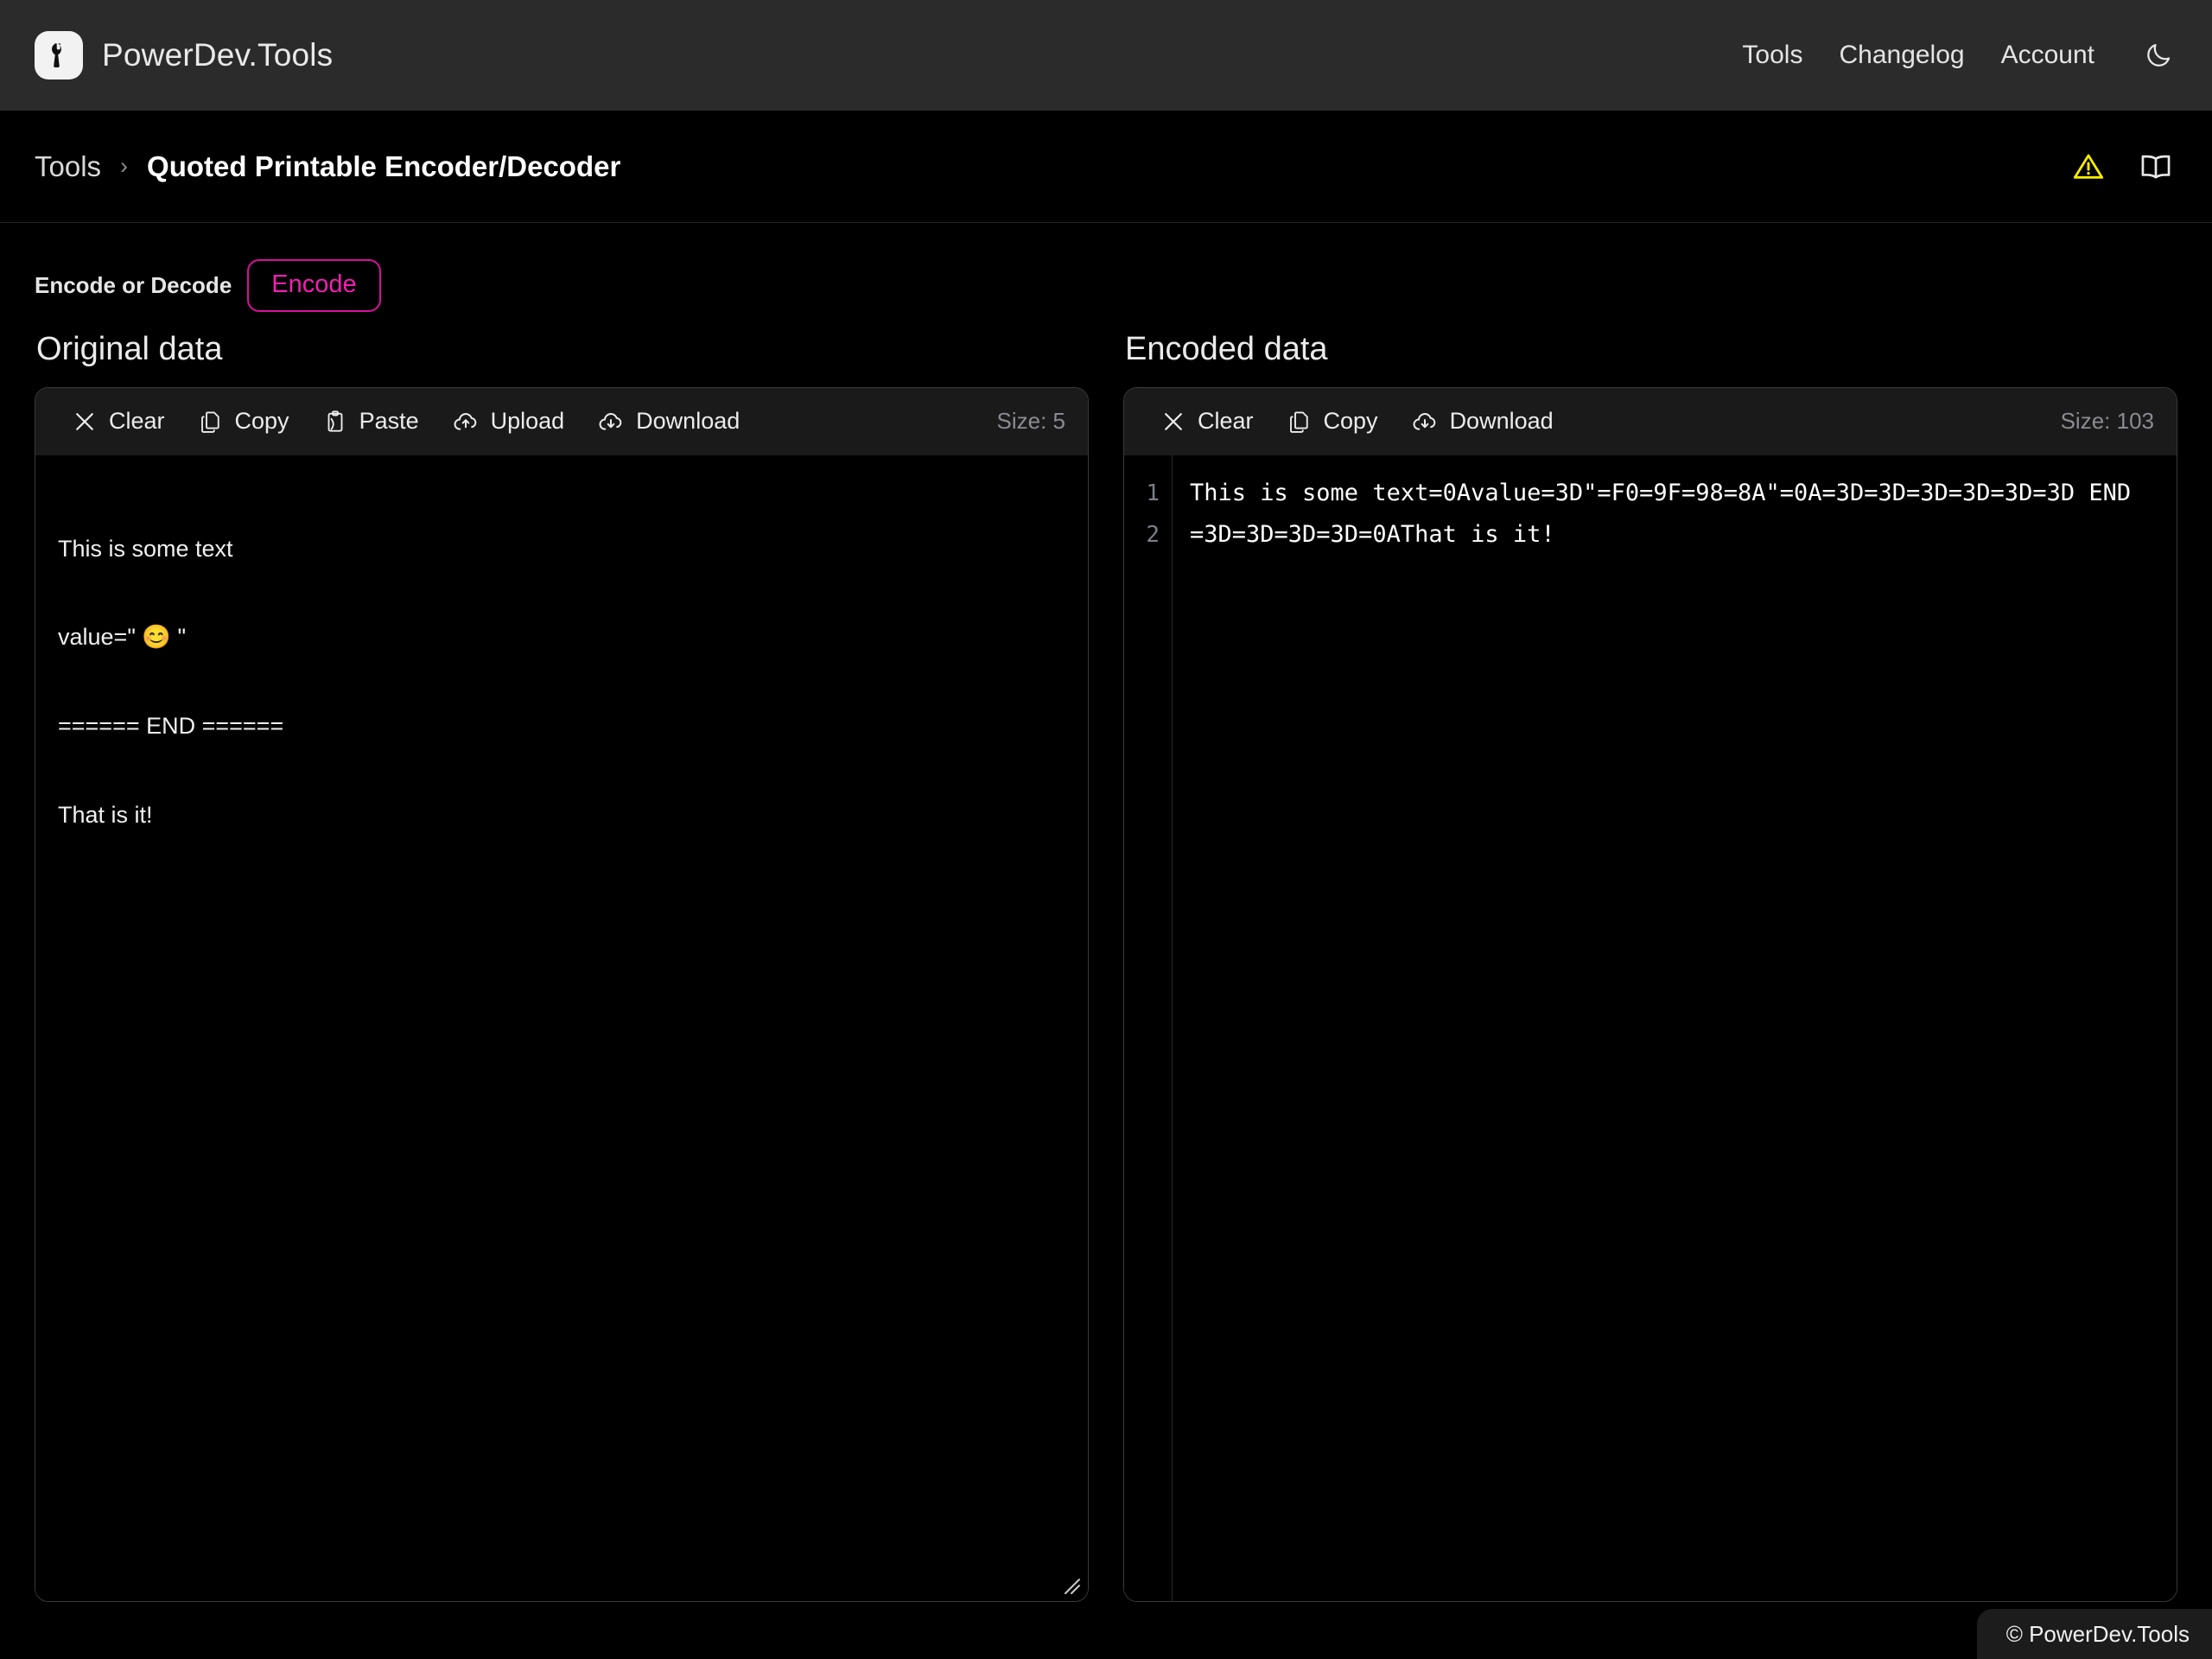 The image size is (2212, 1659). What do you see at coordinates (129, 349) in the screenshot?
I see `original-data-title: Original data` at bounding box center [129, 349].